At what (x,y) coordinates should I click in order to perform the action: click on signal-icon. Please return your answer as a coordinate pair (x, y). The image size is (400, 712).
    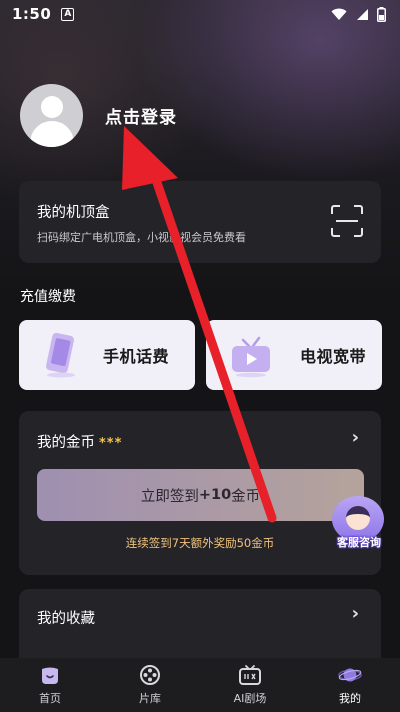
    Looking at the image, I should click on (362, 14).